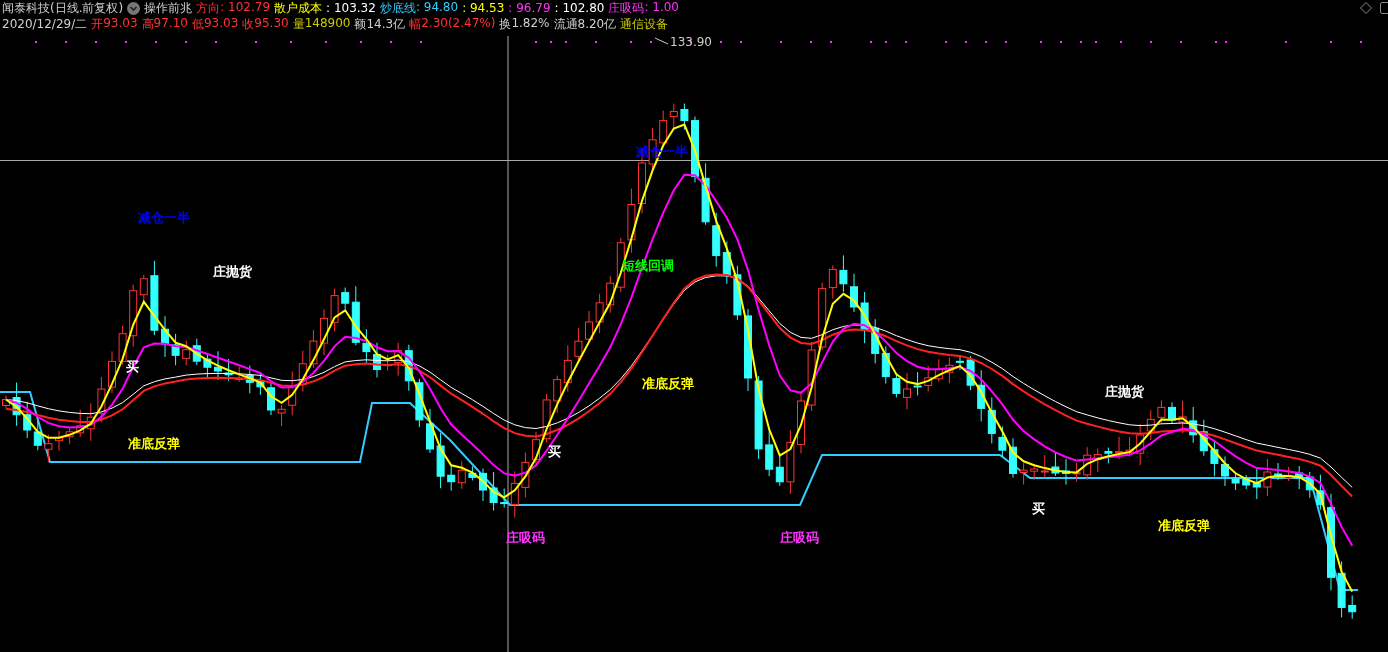 This screenshot has width=1388, height=652. Describe the element at coordinates (164, 217) in the screenshot. I see `chart-annotation: 减仓一半` at that location.